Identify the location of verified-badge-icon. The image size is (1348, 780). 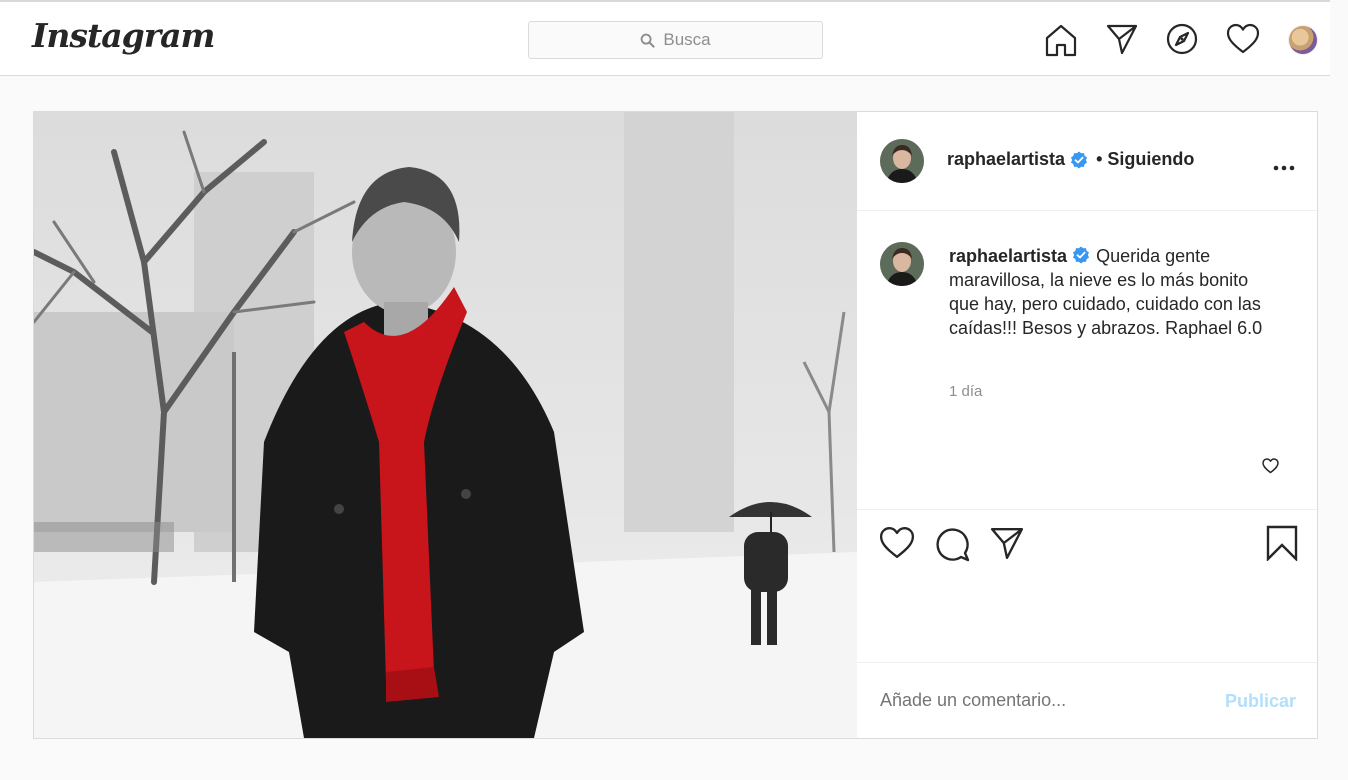
(1079, 159).